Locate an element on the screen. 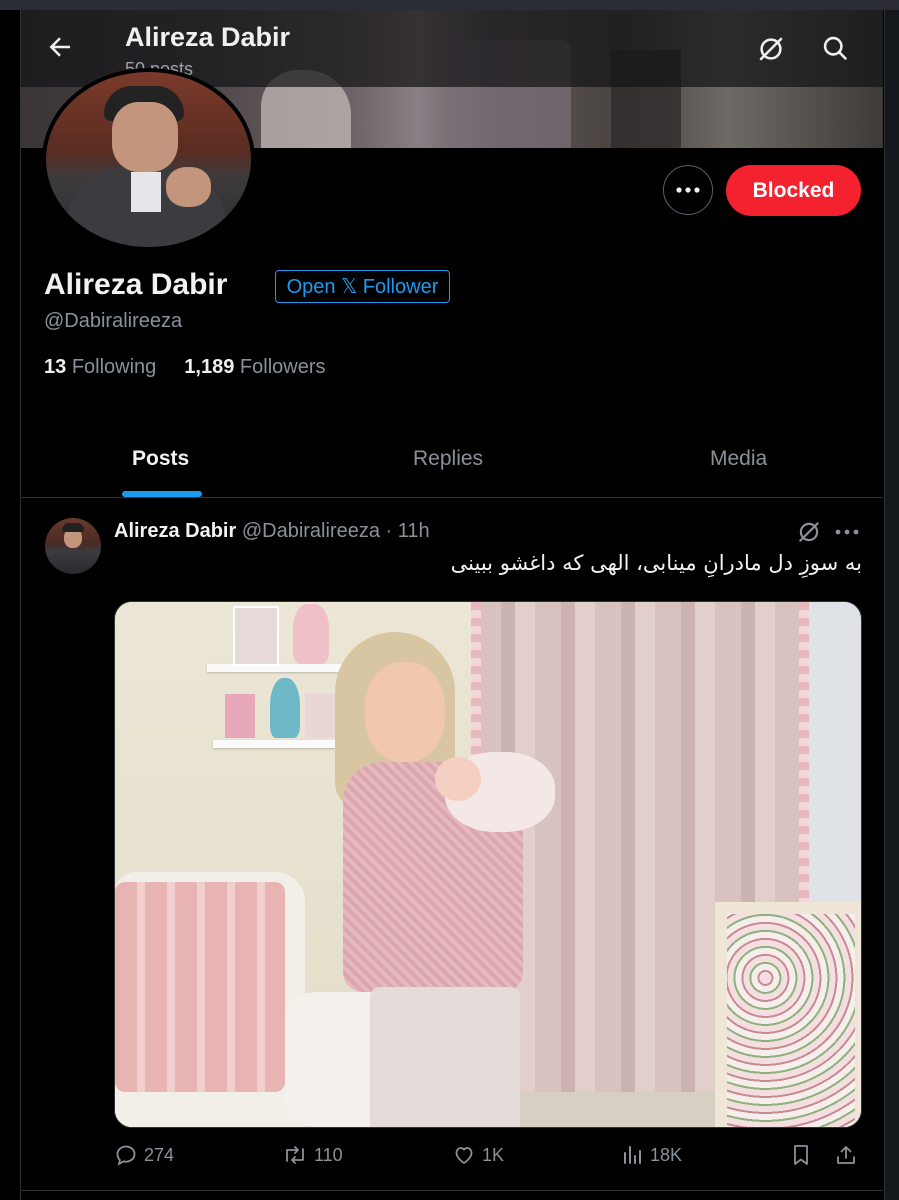  following-link: 13 Following is located at coordinates (100, 367).